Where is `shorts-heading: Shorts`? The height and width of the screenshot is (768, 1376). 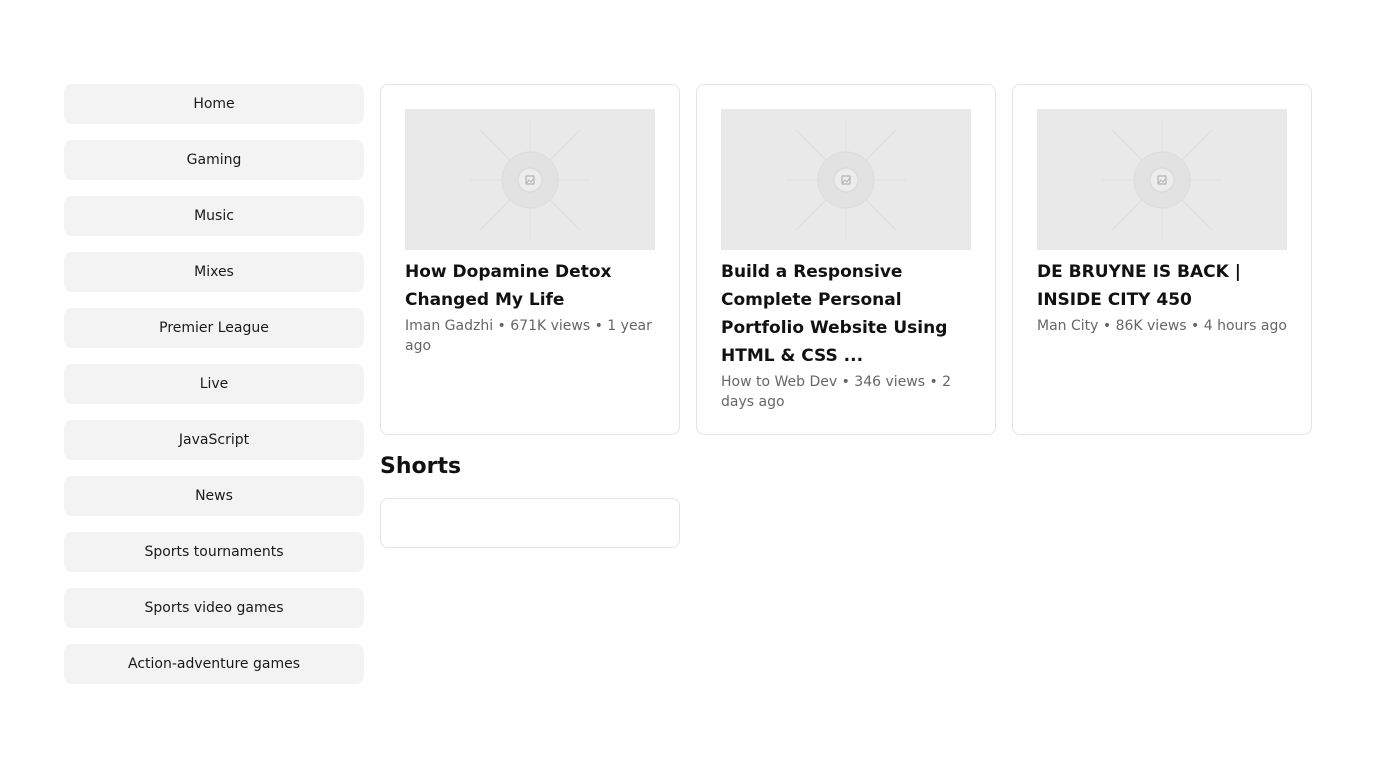
shorts-heading: Shorts is located at coordinates (421, 466).